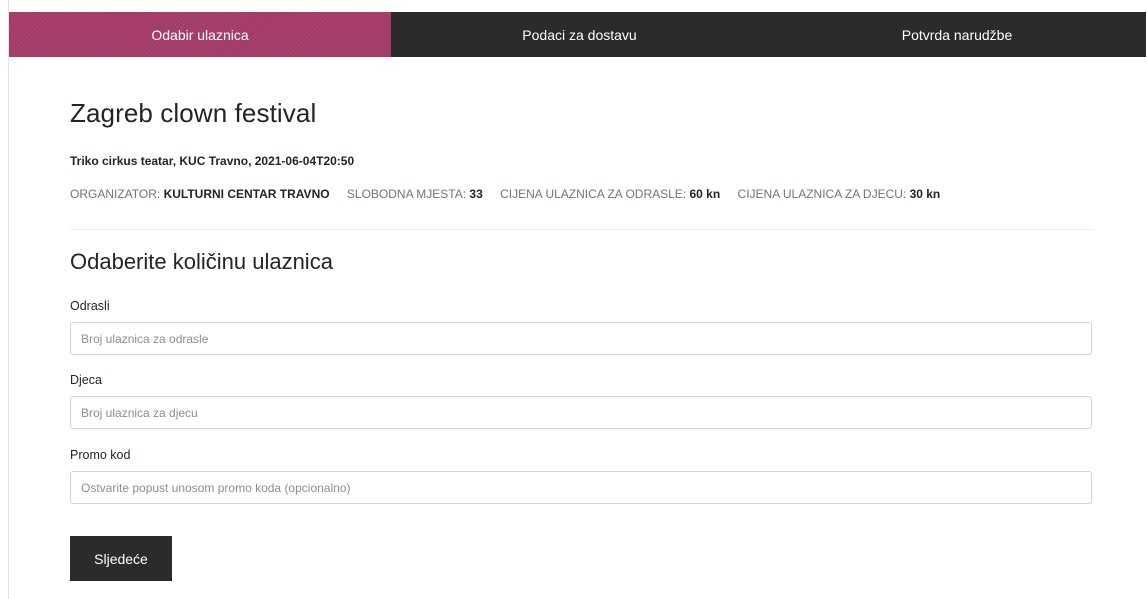 The height and width of the screenshot is (599, 1147). What do you see at coordinates (581, 487) in the screenshot?
I see `promo-code-input` at bounding box center [581, 487].